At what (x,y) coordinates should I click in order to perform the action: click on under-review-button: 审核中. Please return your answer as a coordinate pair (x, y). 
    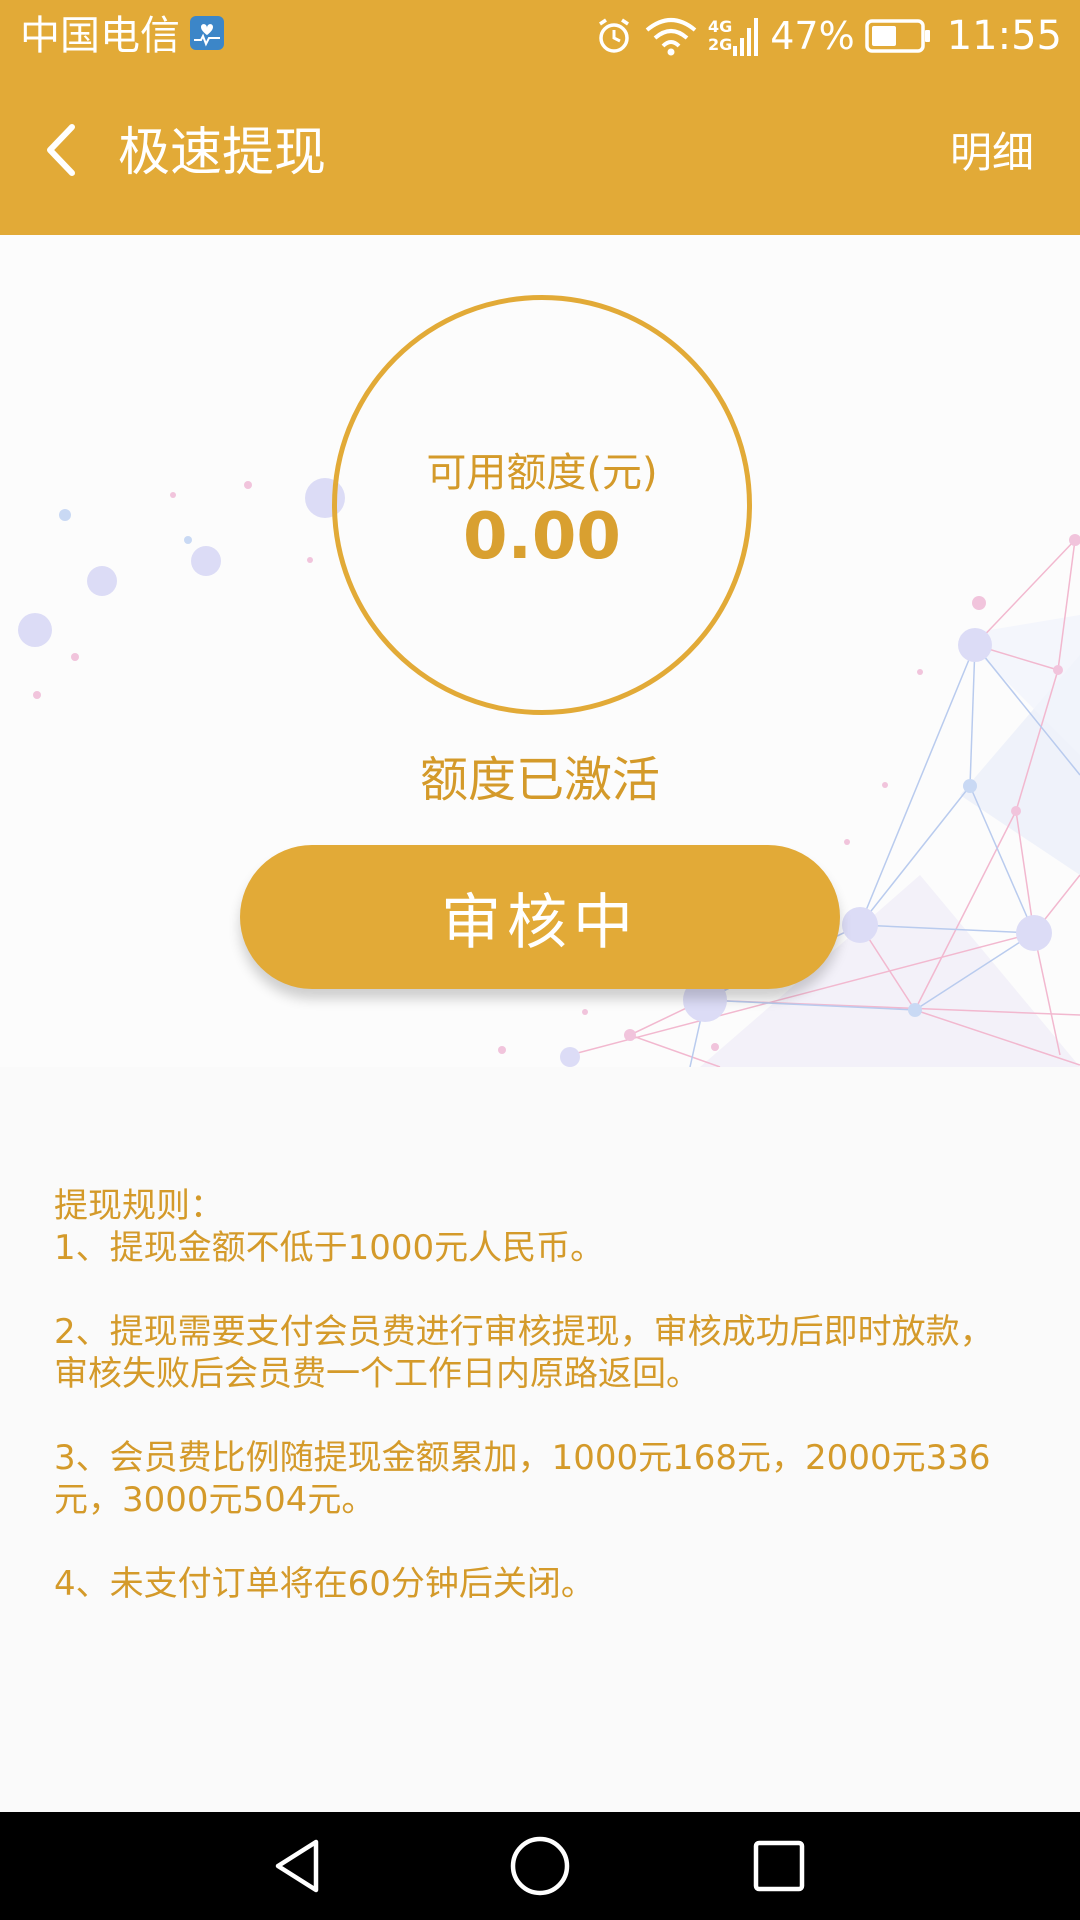
    Looking at the image, I should click on (540, 917).